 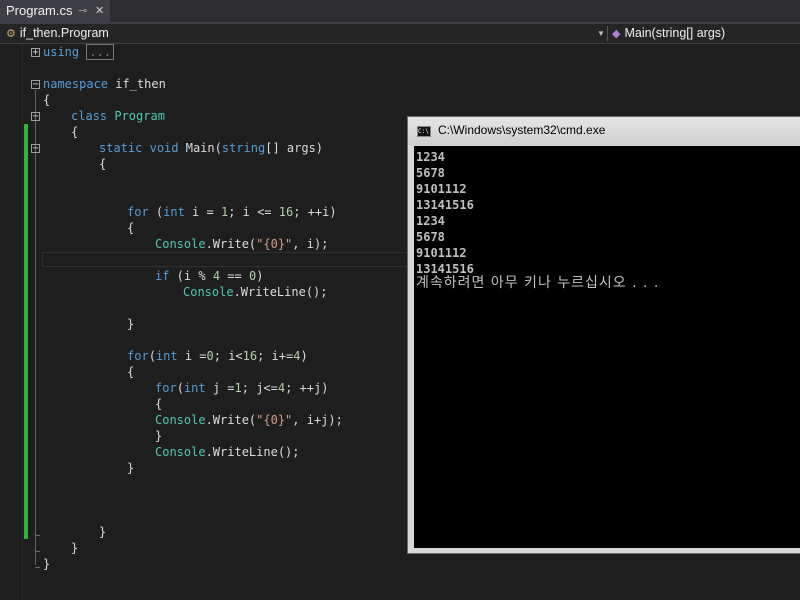 What do you see at coordinates (64, 33) in the screenshot?
I see `class-path: if_then.Program` at bounding box center [64, 33].